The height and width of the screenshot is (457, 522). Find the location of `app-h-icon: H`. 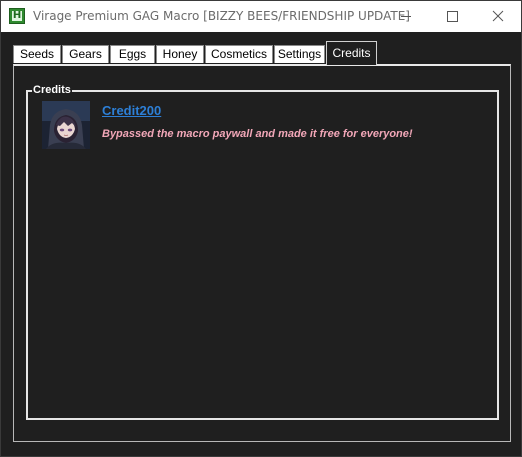

app-h-icon: H is located at coordinates (17, 16).